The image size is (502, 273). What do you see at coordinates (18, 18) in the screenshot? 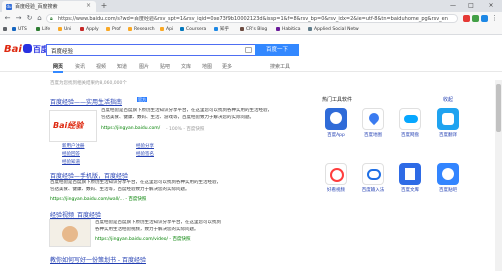
I see `forward-icon: →` at bounding box center [18, 18].